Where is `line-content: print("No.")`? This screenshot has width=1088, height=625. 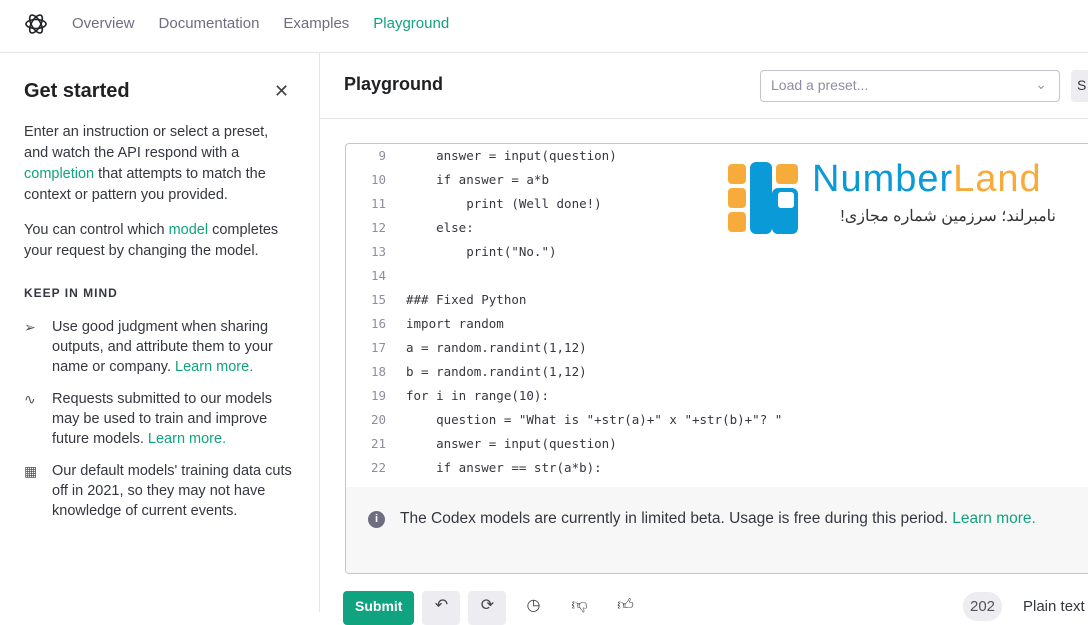
line-content: print("No.") is located at coordinates (481, 251).